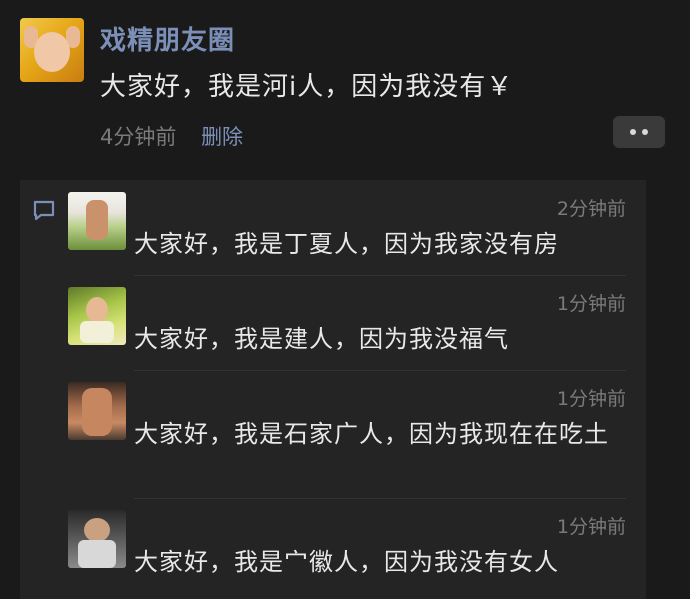  What do you see at coordinates (321, 339) in the screenshot?
I see `comment-text: 大家好，我是建人，因为我没福气` at bounding box center [321, 339].